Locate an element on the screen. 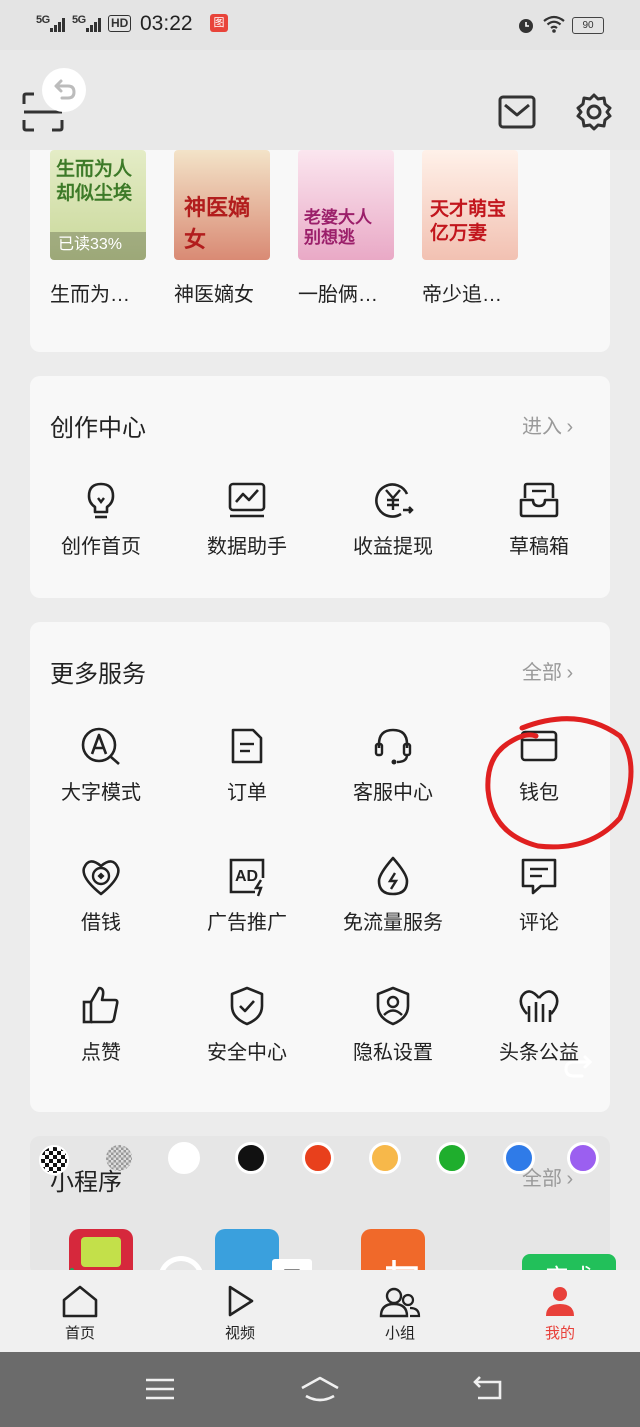 This screenshot has height=1427, width=640. service-item-customer-service: 客服中心 is located at coordinates (393, 764).